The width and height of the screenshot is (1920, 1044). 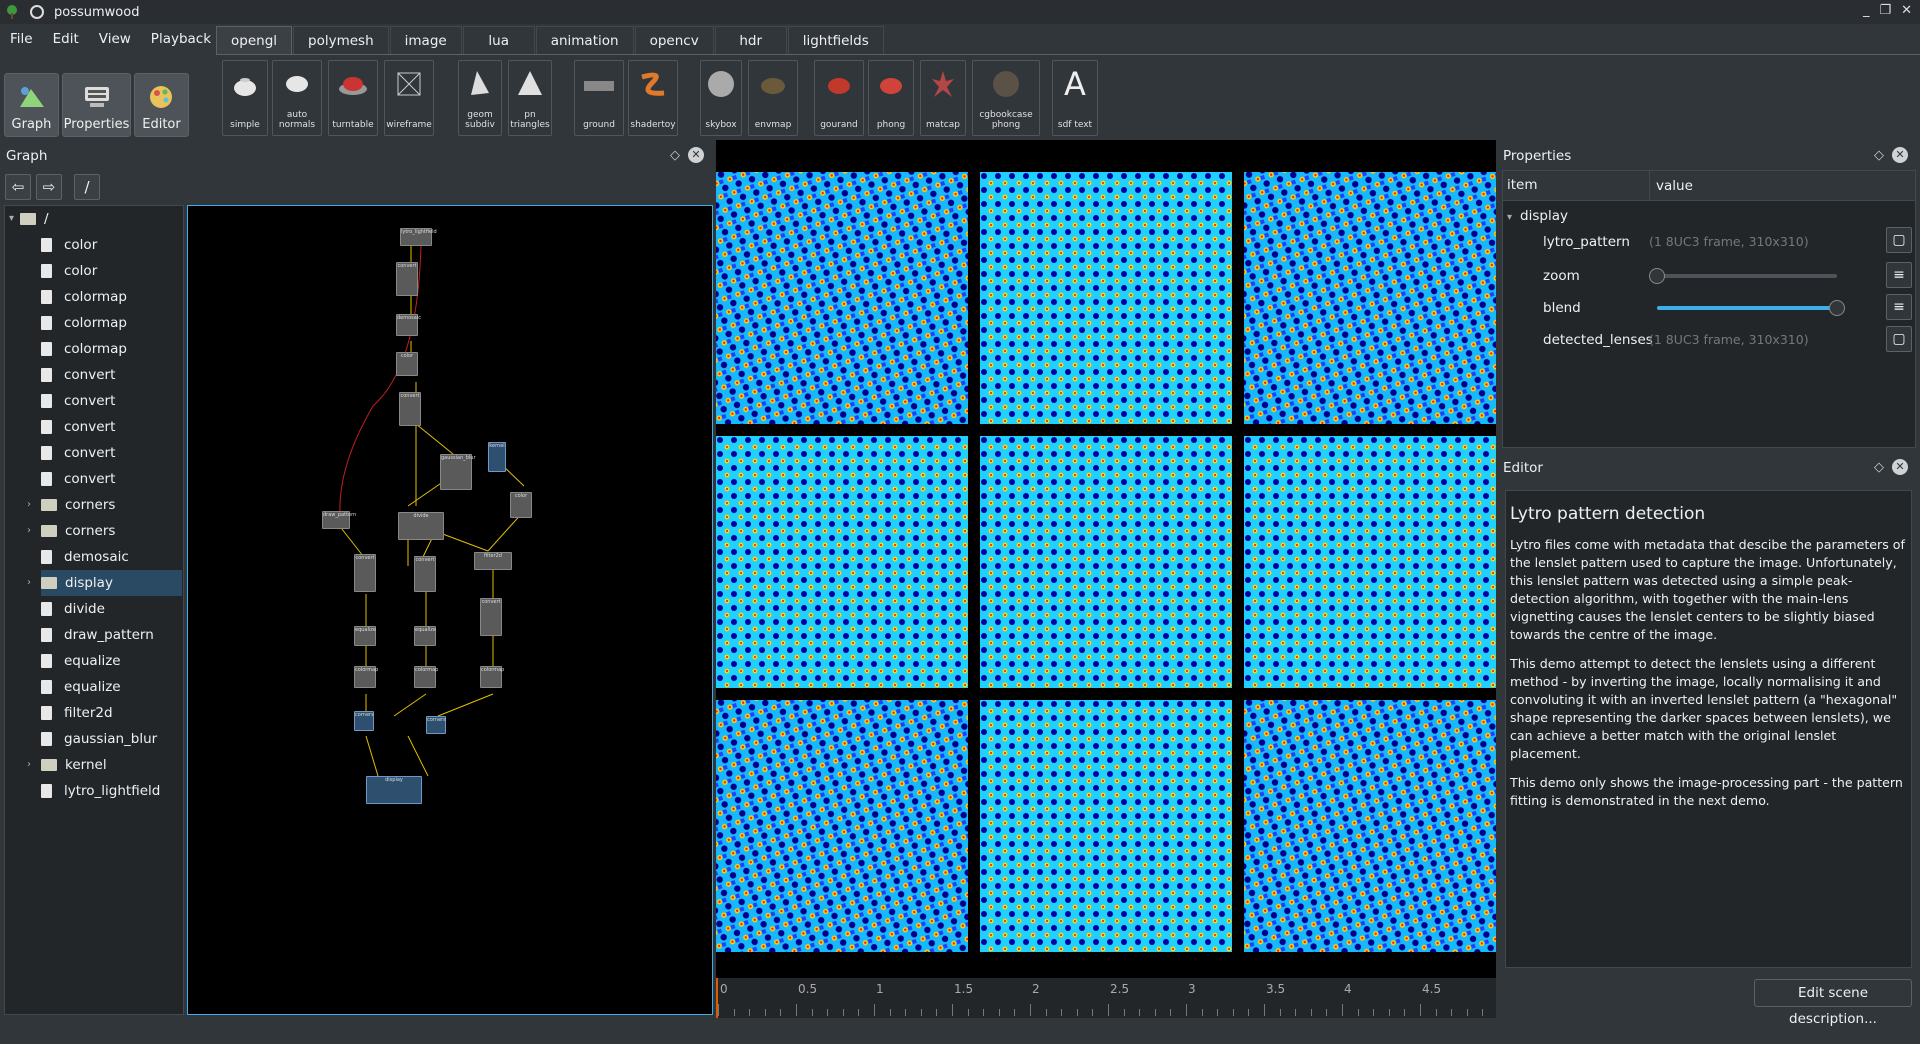 What do you see at coordinates (497, 457) in the screenshot?
I see `graph-node: kernel` at bounding box center [497, 457].